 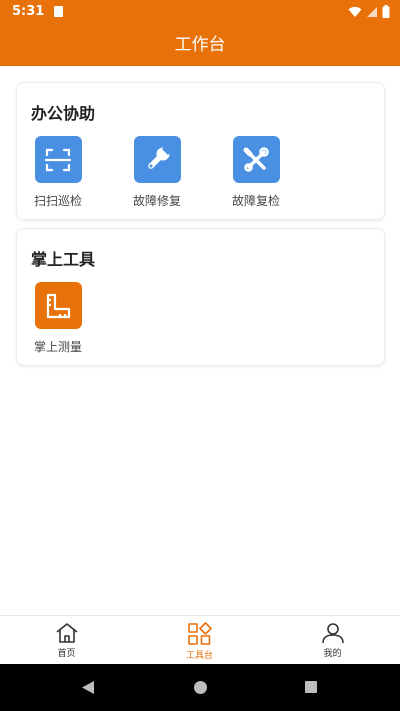 What do you see at coordinates (57, 201) in the screenshot?
I see `tool-label: 扫扫巡检` at bounding box center [57, 201].